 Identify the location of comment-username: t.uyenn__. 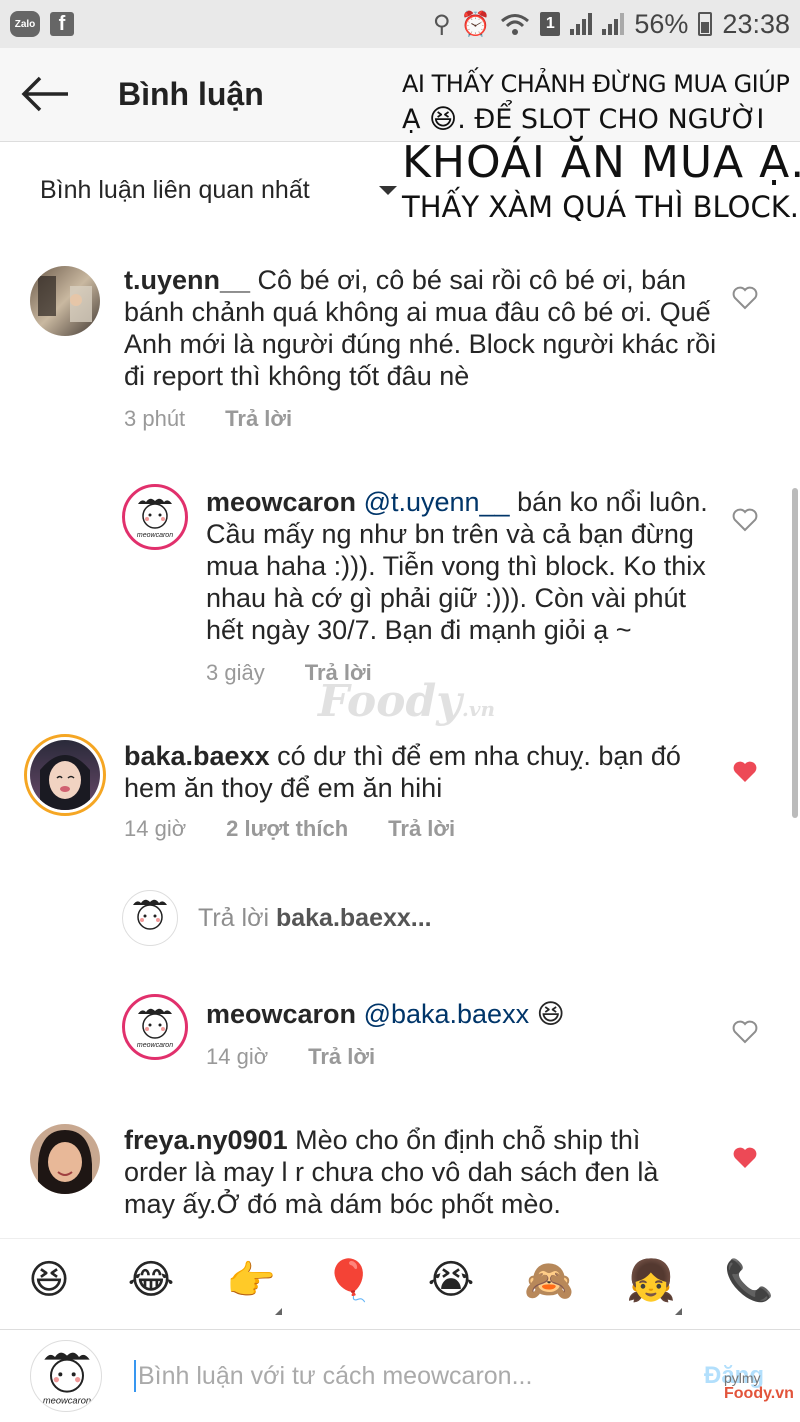
(187, 280).